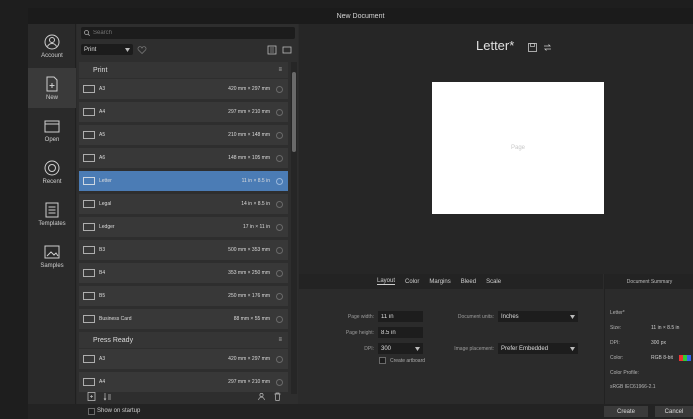 This screenshot has width=693, height=419. What do you see at coordinates (52, 172) in the screenshot?
I see `sidebar-item-recent: Recent` at bounding box center [52, 172].